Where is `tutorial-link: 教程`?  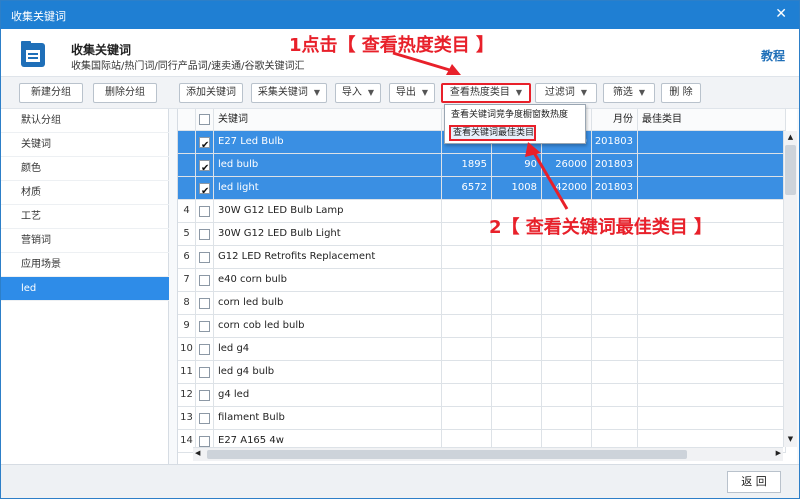 tutorial-link: 教程 is located at coordinates (773, 55).